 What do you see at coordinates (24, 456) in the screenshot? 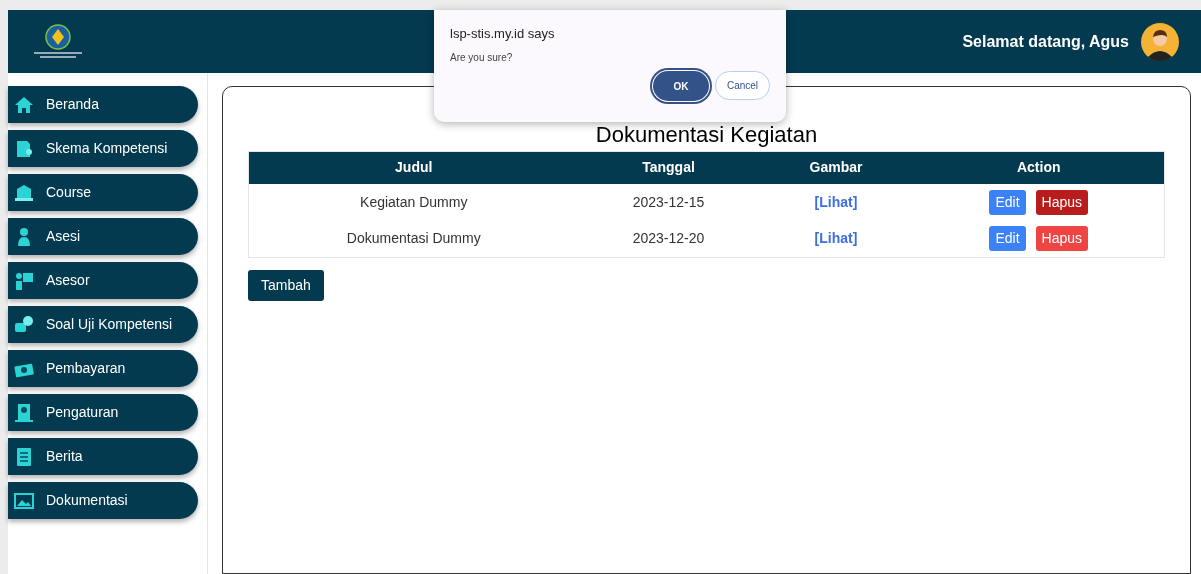
I see `newspaper-icon` at bounding box center [24, 456].